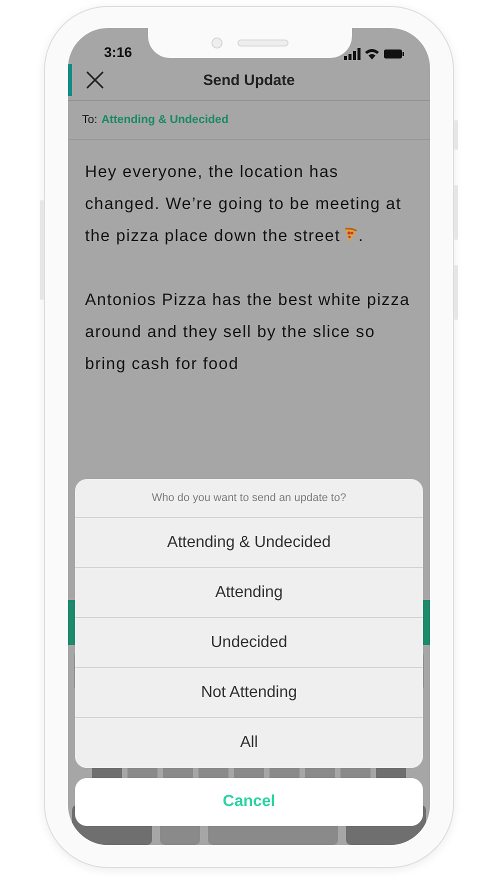 This screenshot has width=500, height=886. What do you see at coordinates (247, 332) in the screenshot?
I see `message-text: Antonios Pizza has the best white pizza around and they sell by the slice so bring cash for food` at bounding box center [247, 332].